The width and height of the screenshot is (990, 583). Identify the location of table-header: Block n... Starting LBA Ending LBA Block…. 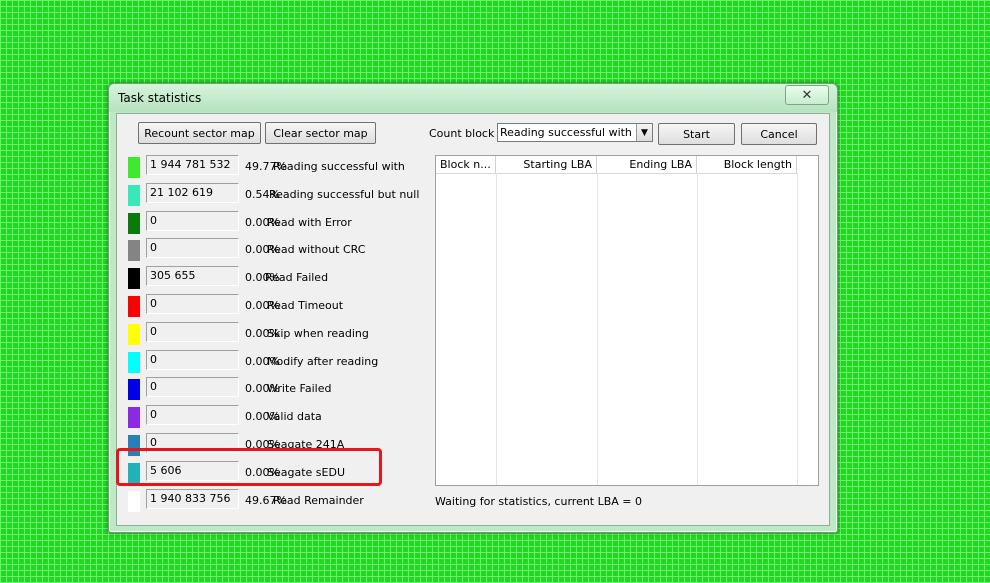
(617, 165).